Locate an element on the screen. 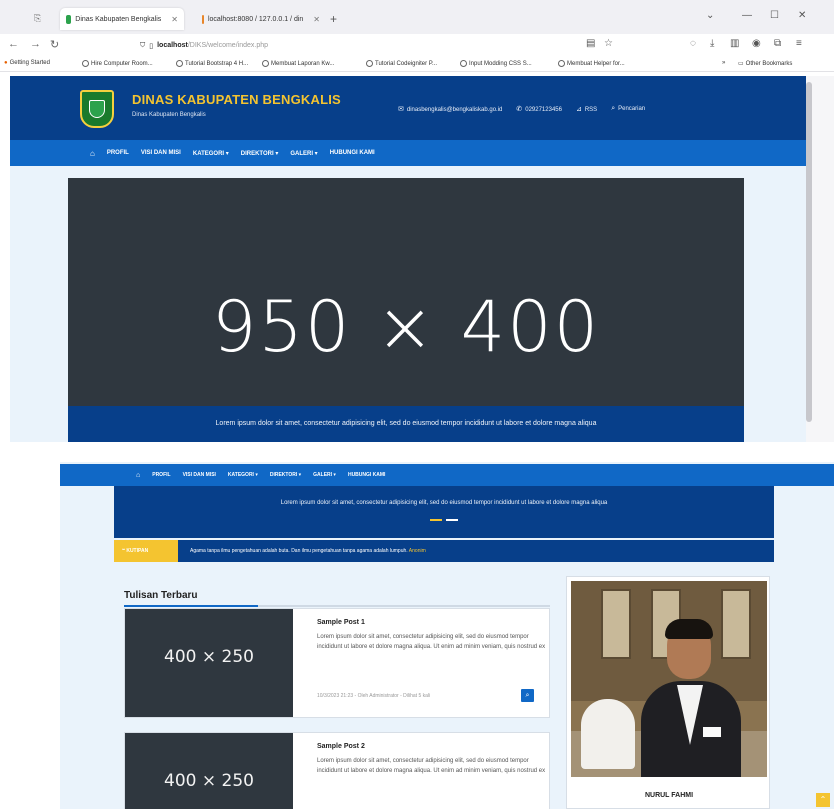  tab-active: Dinas Kabupaten Bengkalis ✕ is located at coordinates (122, 19).